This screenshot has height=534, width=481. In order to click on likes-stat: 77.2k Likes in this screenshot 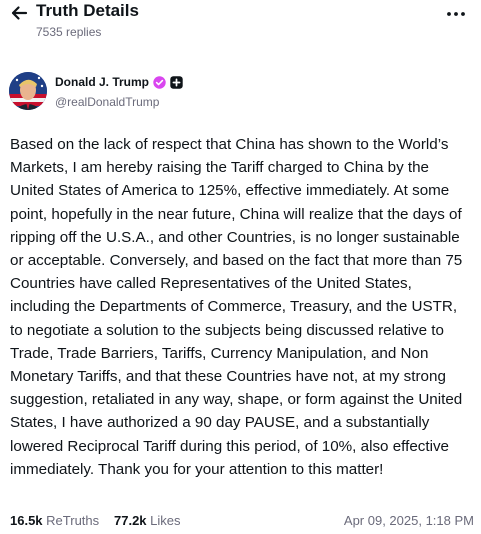, I will do `click(147, 520)`.